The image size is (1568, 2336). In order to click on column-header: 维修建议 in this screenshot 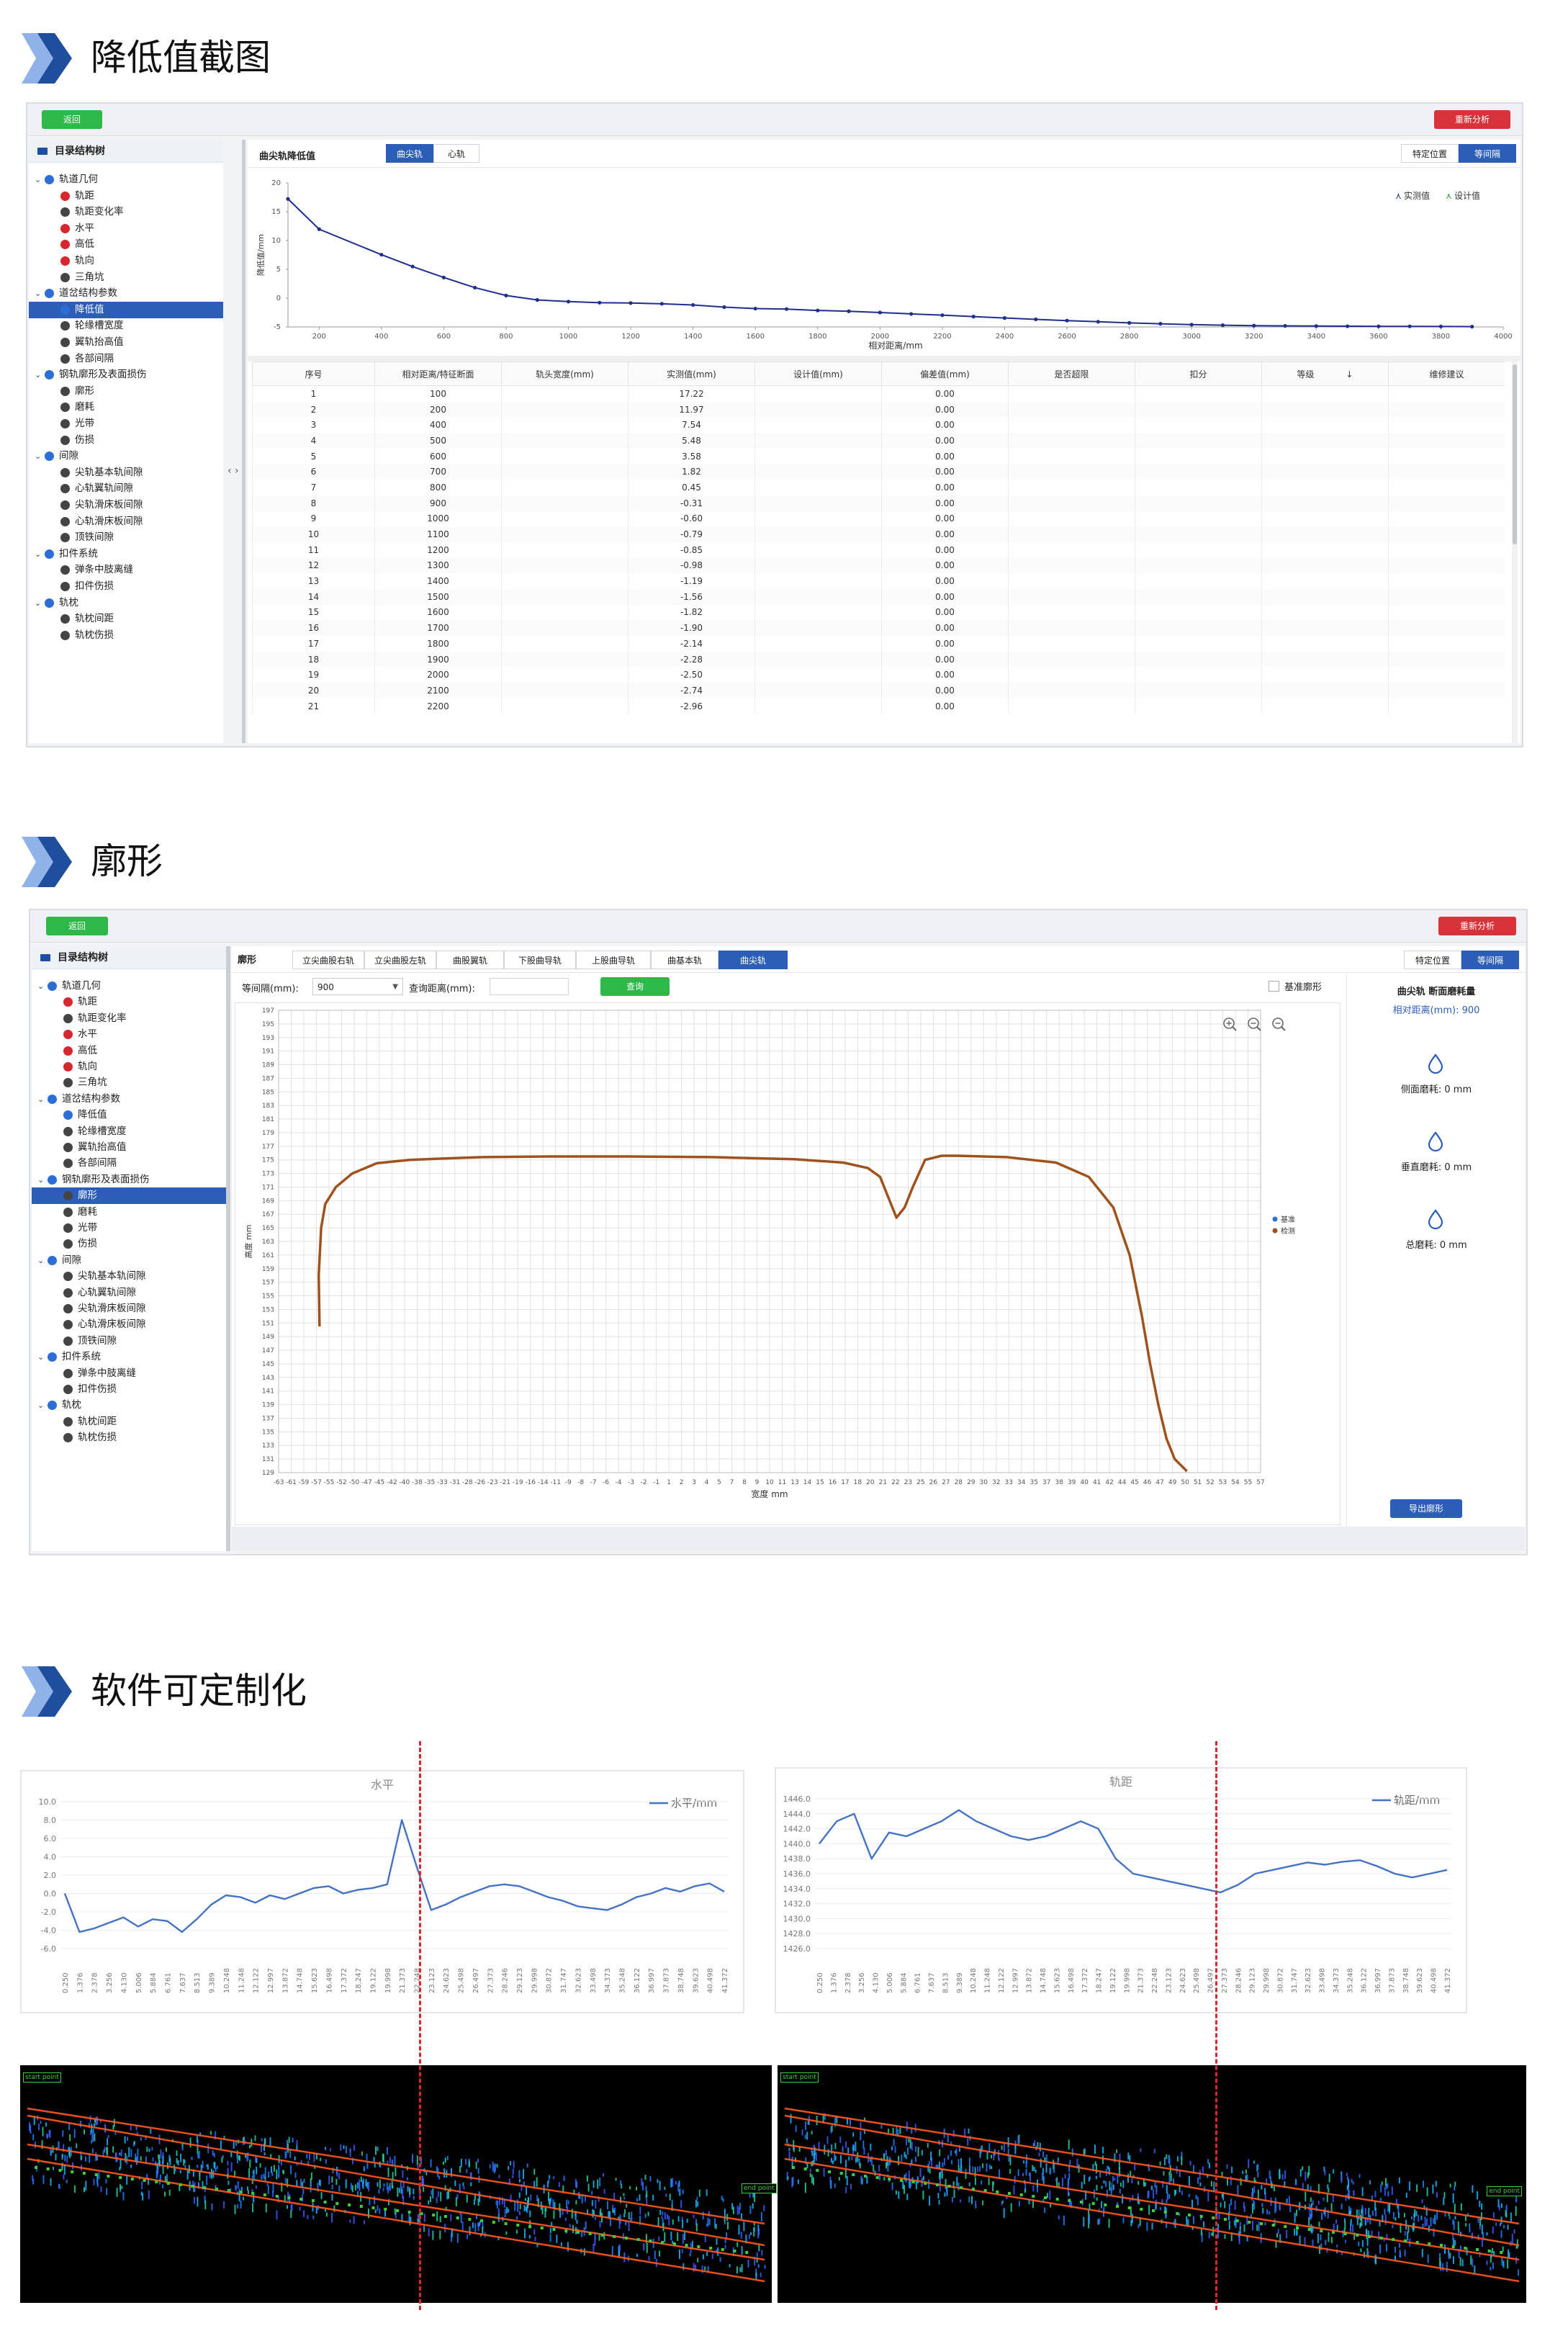, I will do `click(1446, 373)`.